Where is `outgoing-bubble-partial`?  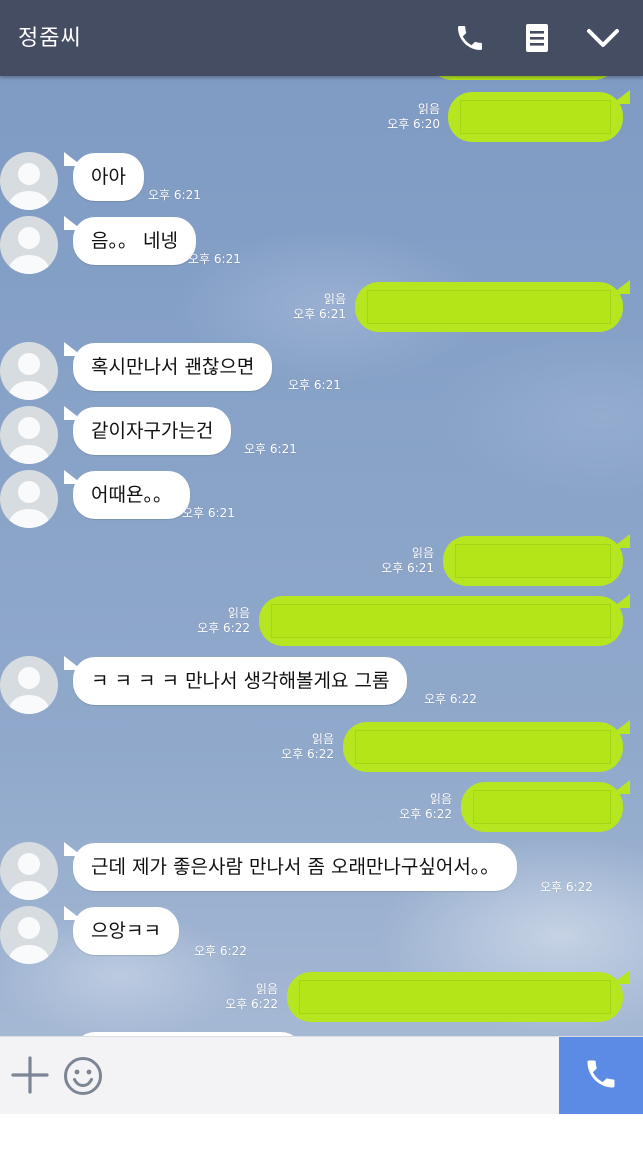
outgoing-bubble-partial is located at coordinates (523, 78).